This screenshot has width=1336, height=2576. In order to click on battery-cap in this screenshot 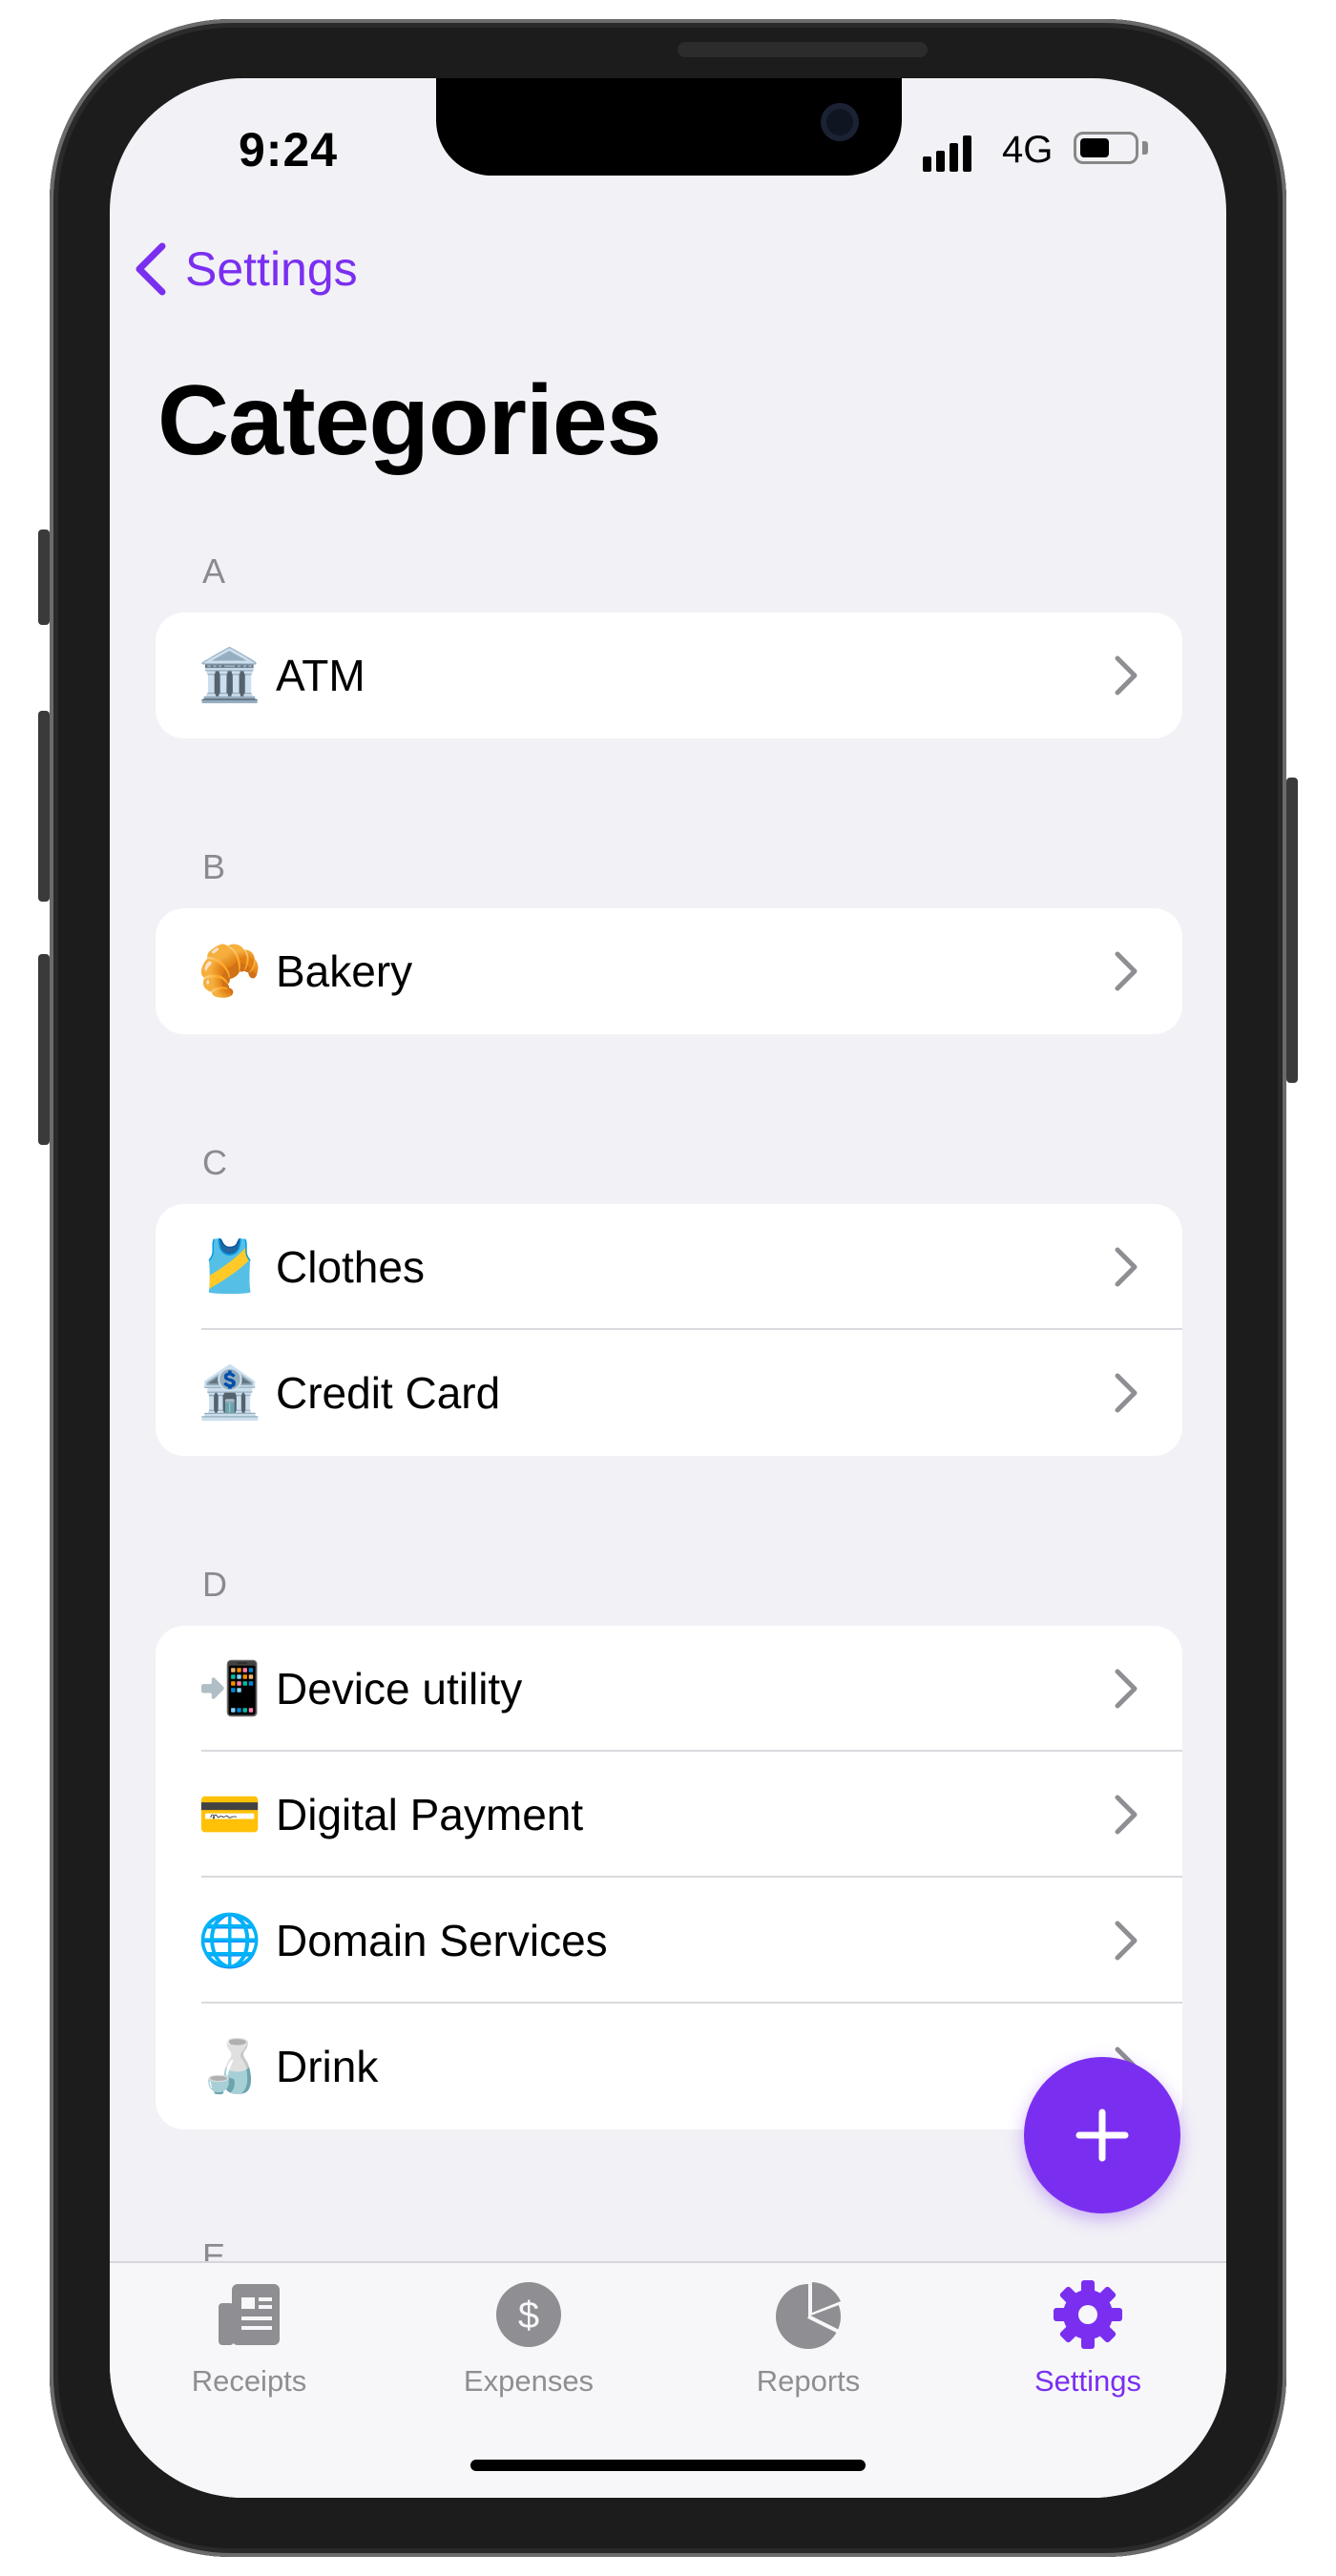, I will do `click(1145, 148)`.